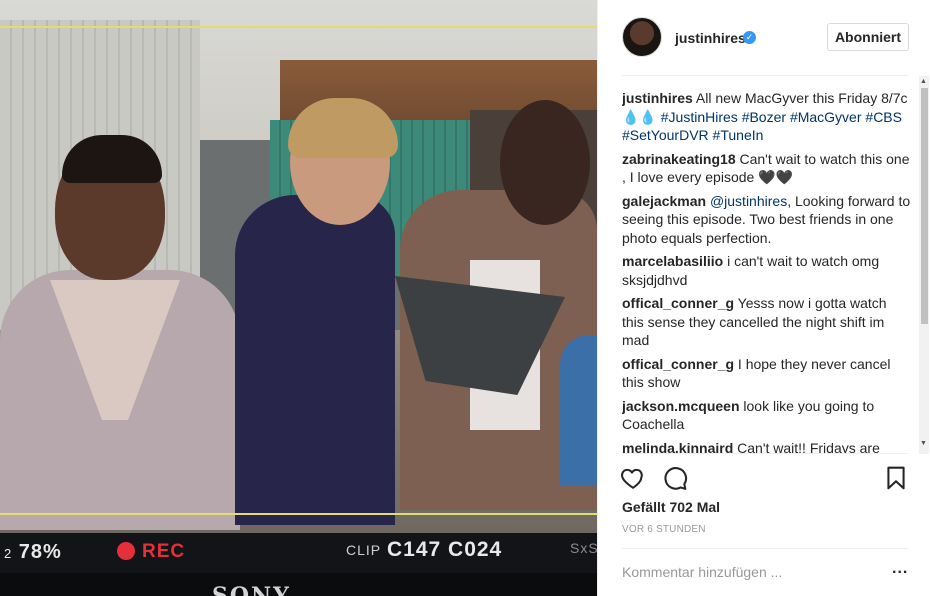  I want to click on comment-hashtag-link: #Bozer, so click(764, 117).